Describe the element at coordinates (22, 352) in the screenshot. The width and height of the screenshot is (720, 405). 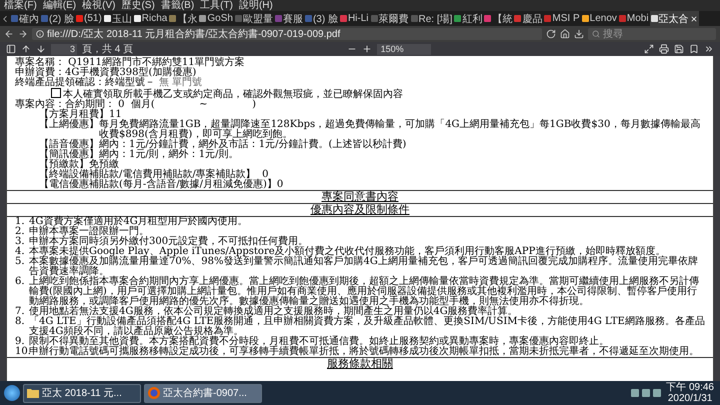
I see `term-number: 10.` at that location.